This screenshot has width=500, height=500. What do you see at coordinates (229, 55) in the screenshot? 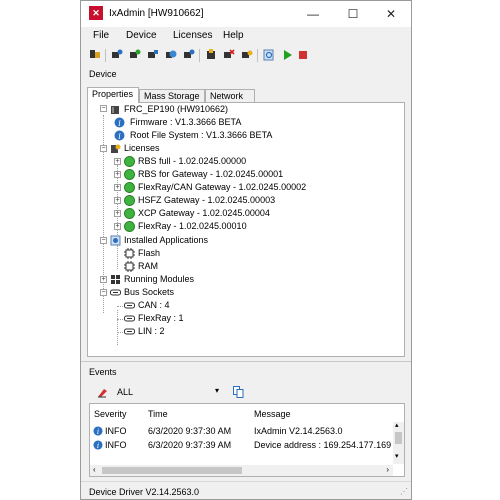
I see `delete-license-icon` at bounding box center [229, 55].